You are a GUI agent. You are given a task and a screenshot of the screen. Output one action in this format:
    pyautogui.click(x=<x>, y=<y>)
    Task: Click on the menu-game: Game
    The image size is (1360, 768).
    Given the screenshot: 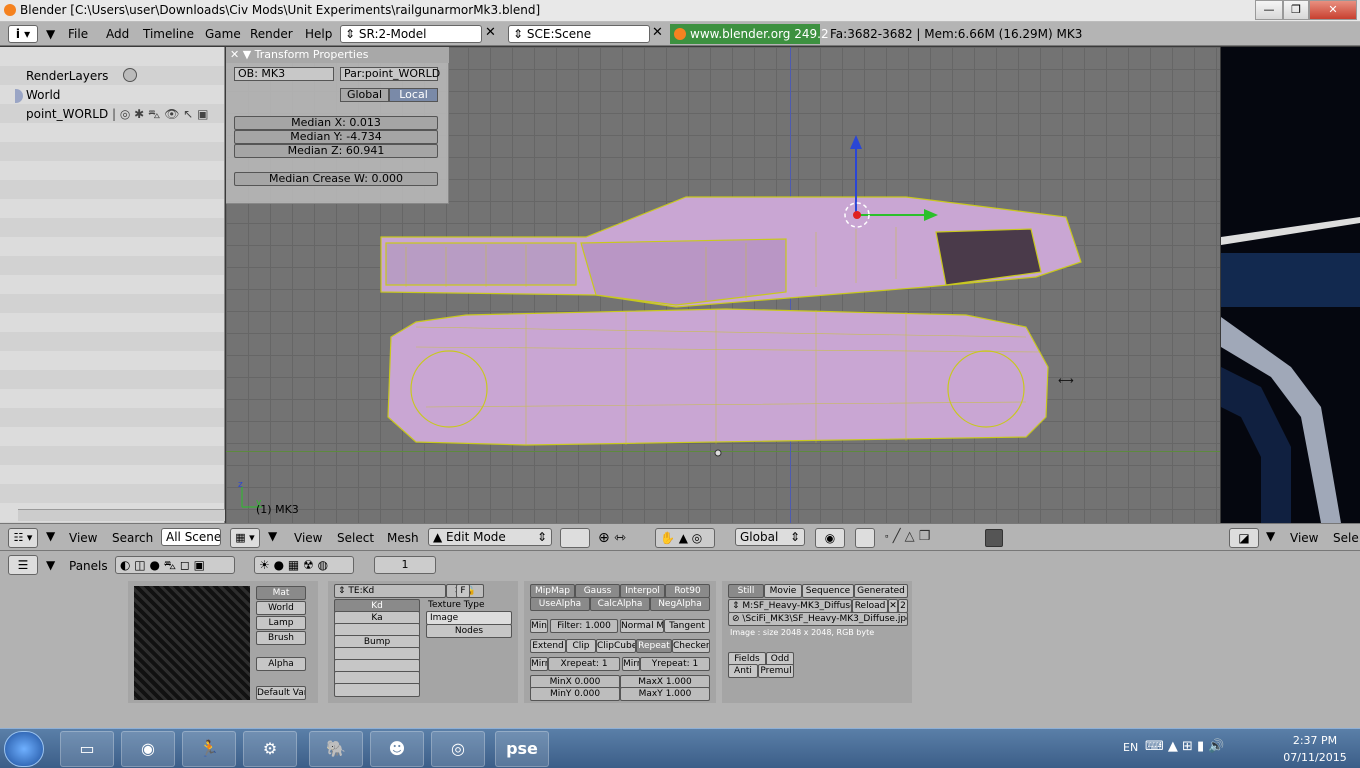 What is the action you would take?
    pyautogui.click(x=223, y=34)
    